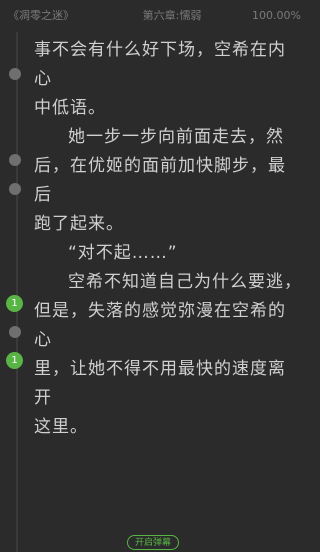 Image resolution: width=320 pixels, height=552 pixels. Describe the element at coordinates (153, 542) in the screenshot. I see `danmaku-toggle-button: 开启弹幕` at that location.